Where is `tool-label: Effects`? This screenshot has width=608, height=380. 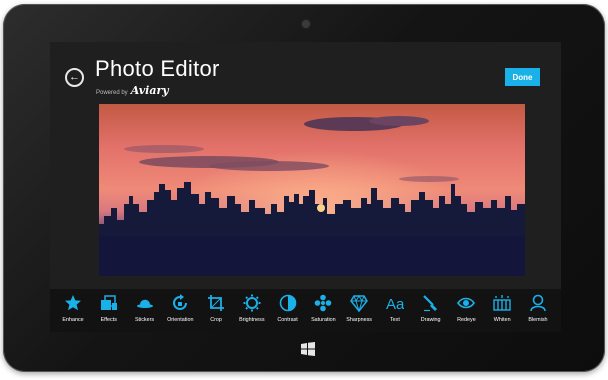 tool-label: Effects is located at coordinates (108, 320).